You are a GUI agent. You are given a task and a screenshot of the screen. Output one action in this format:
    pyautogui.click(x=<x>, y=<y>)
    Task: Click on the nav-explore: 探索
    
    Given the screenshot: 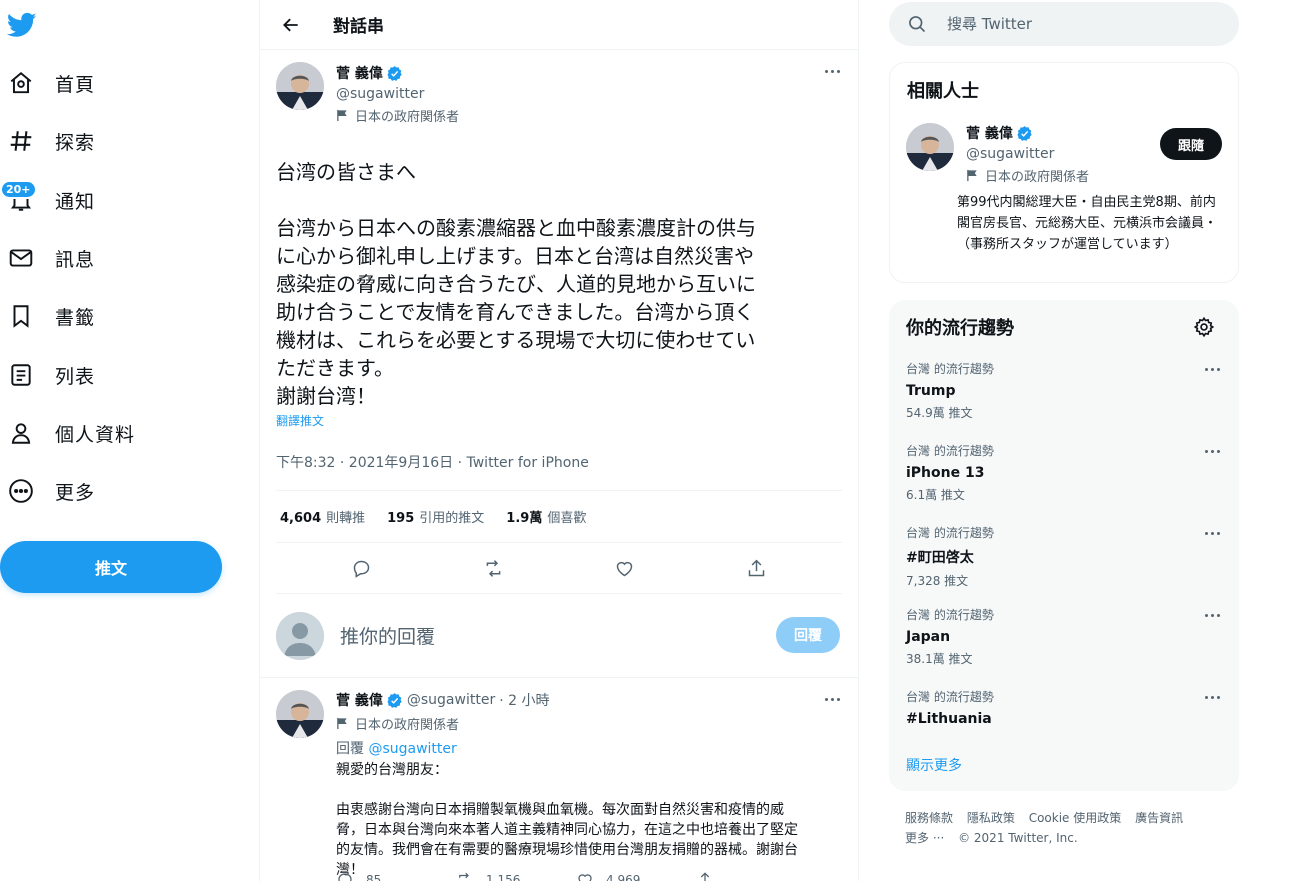 What is the action you would take?
    pyautogui.click(x=47, y=141)
    